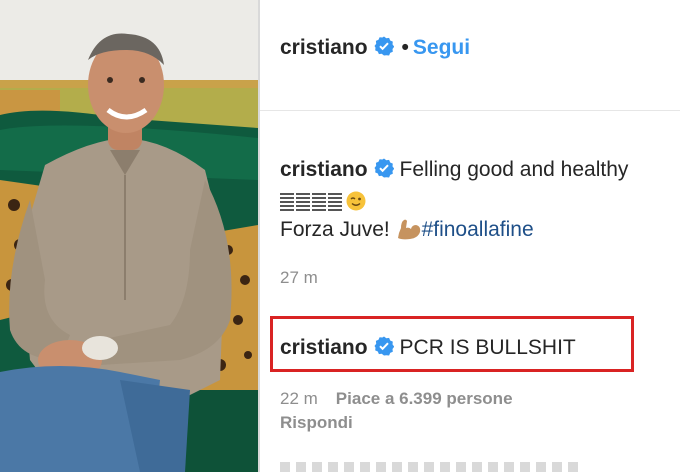  I want to click on unrendered-emoji-blocks, so click(311, 201).